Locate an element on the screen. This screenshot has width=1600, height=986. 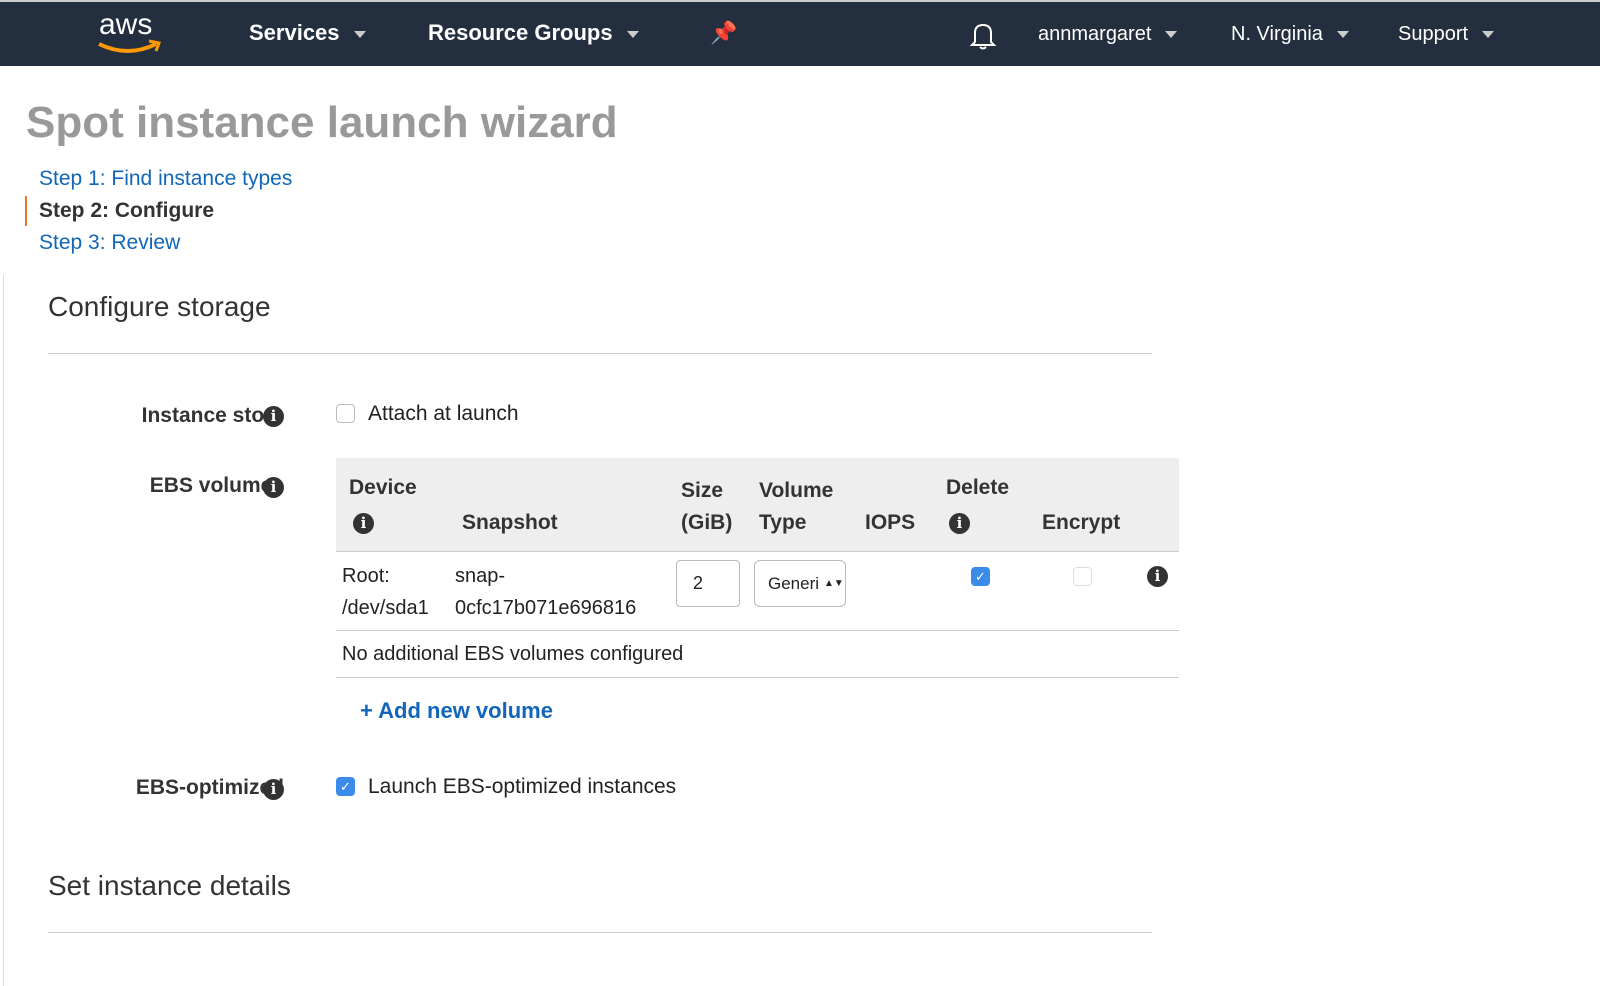
user-menu: annmargaret is located at coordinates (1108, 34).